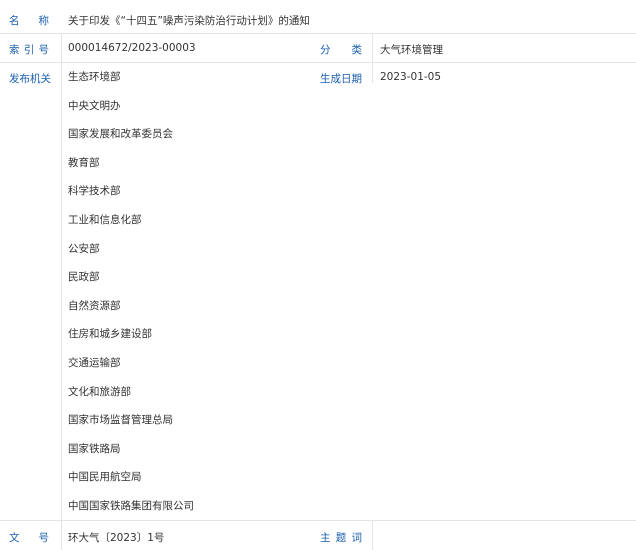 The width and height of the screenshot is (636, 550). I want to click on category-label-char-2: 类, so click(357, 50).